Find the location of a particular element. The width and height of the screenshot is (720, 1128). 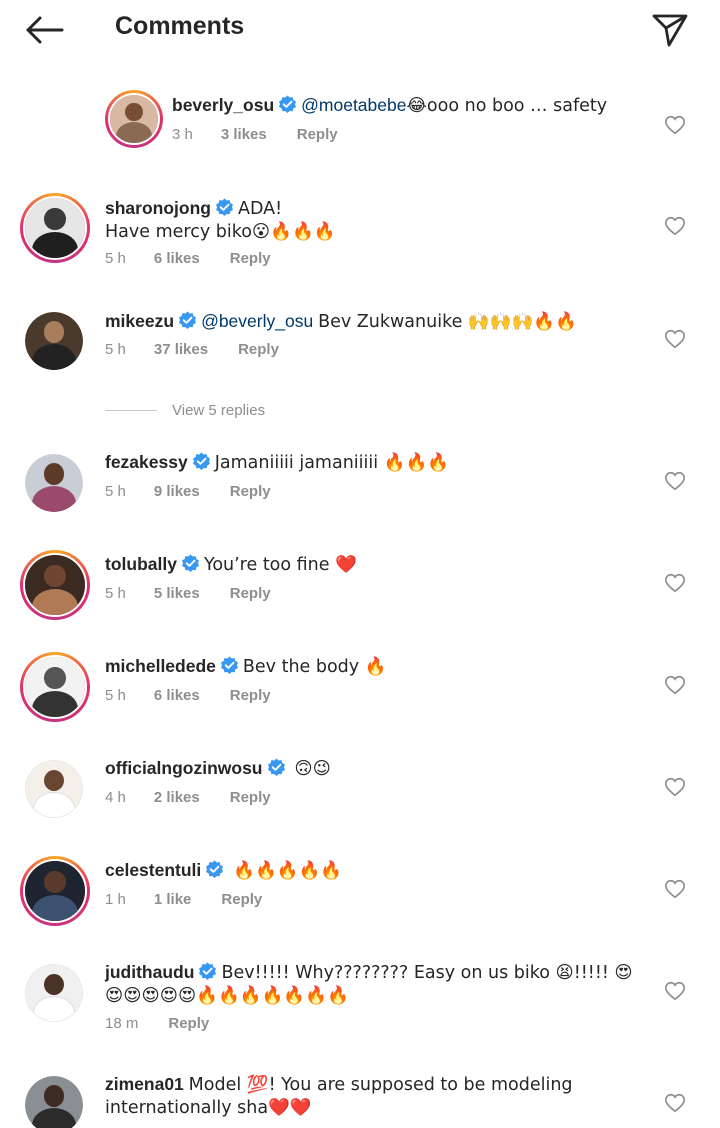

comment-text: 🔥🔥🔥🔥🔥 is located at coordinates (288, 871).